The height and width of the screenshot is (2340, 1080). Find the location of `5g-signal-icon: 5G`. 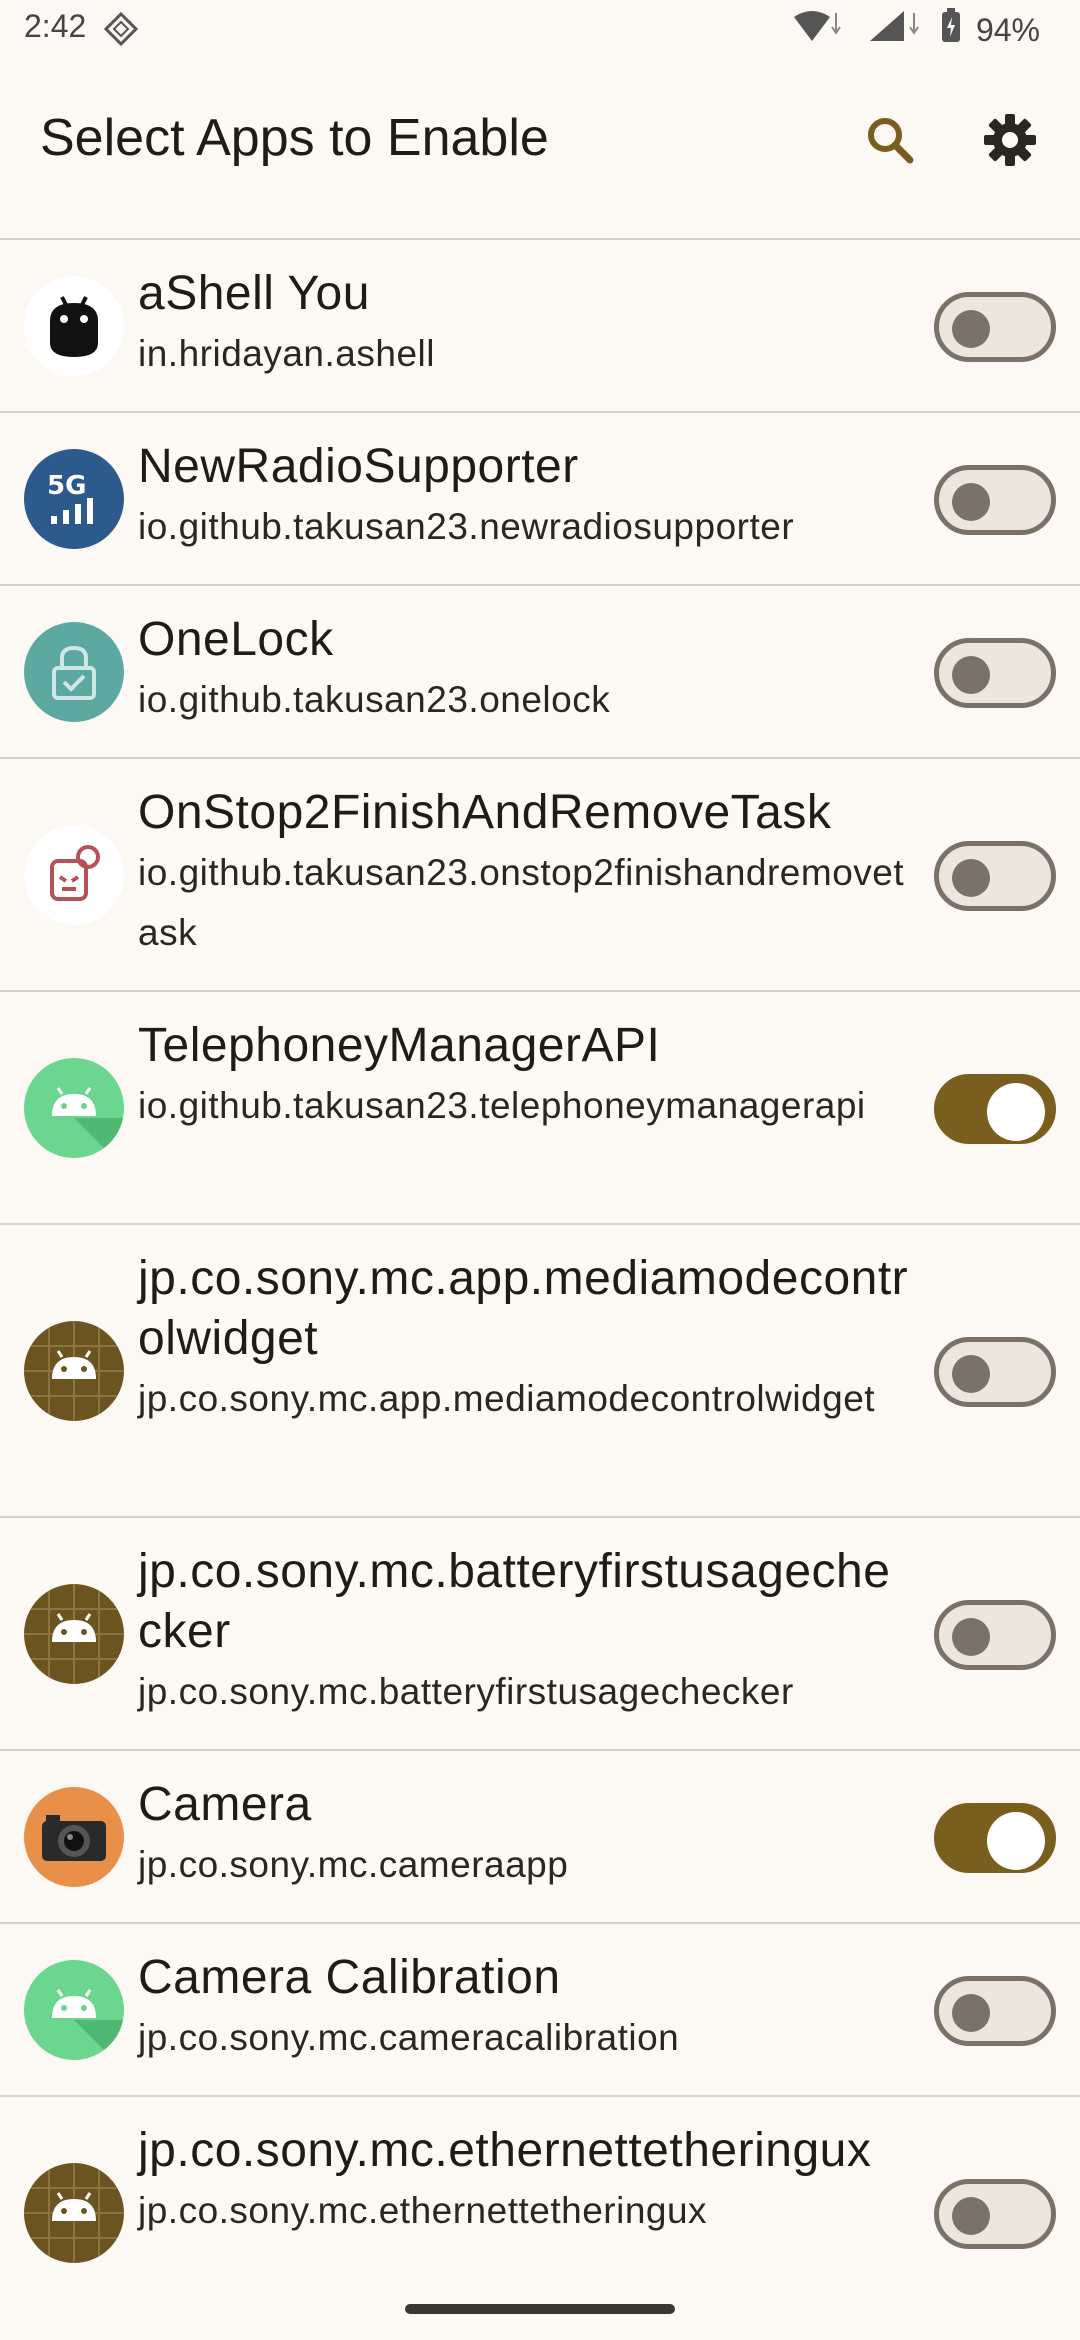

5g-signal-icon: 5G is located at coordinates (74, 499).